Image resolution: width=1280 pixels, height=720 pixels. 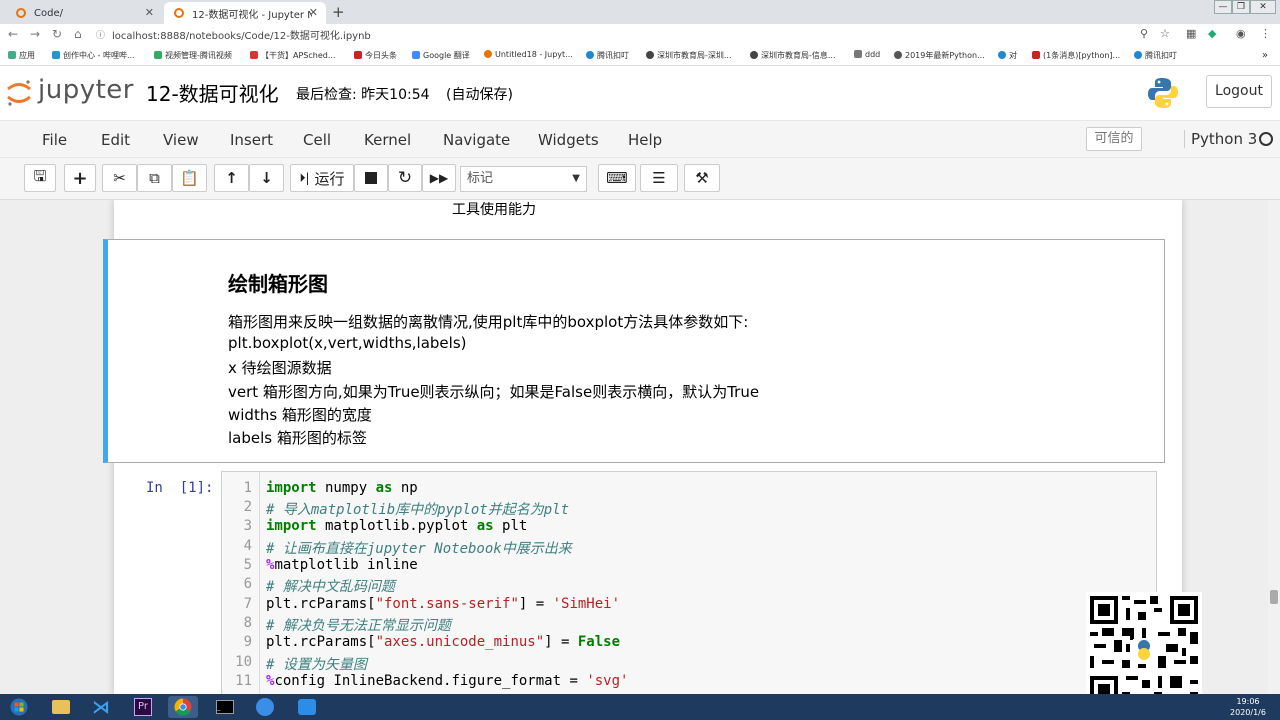 What do you see at coordinates (189, 178) in the screenshot?
I see `paste-button: 📋` at bounding box center [189, 178].